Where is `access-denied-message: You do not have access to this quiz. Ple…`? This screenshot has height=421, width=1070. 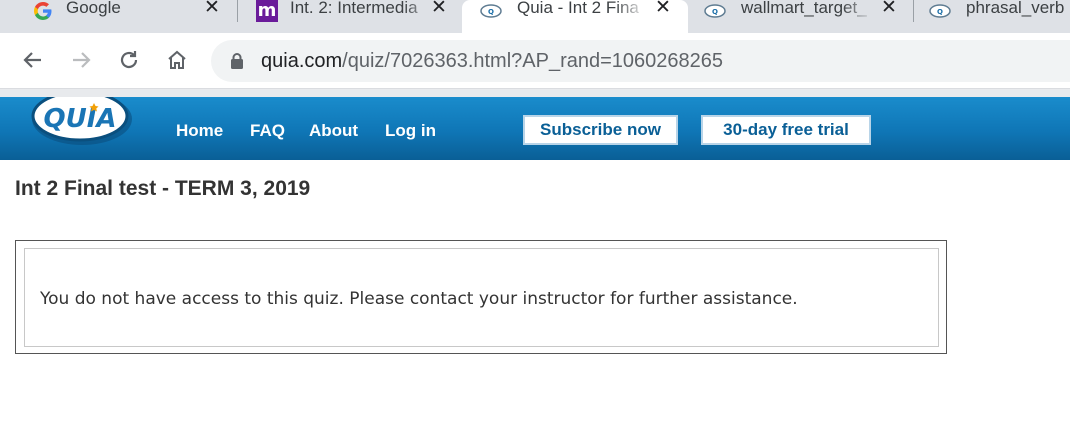 access-denied-message: You do not have access to this quiz. Ple… is located at coordinates (419, 299).